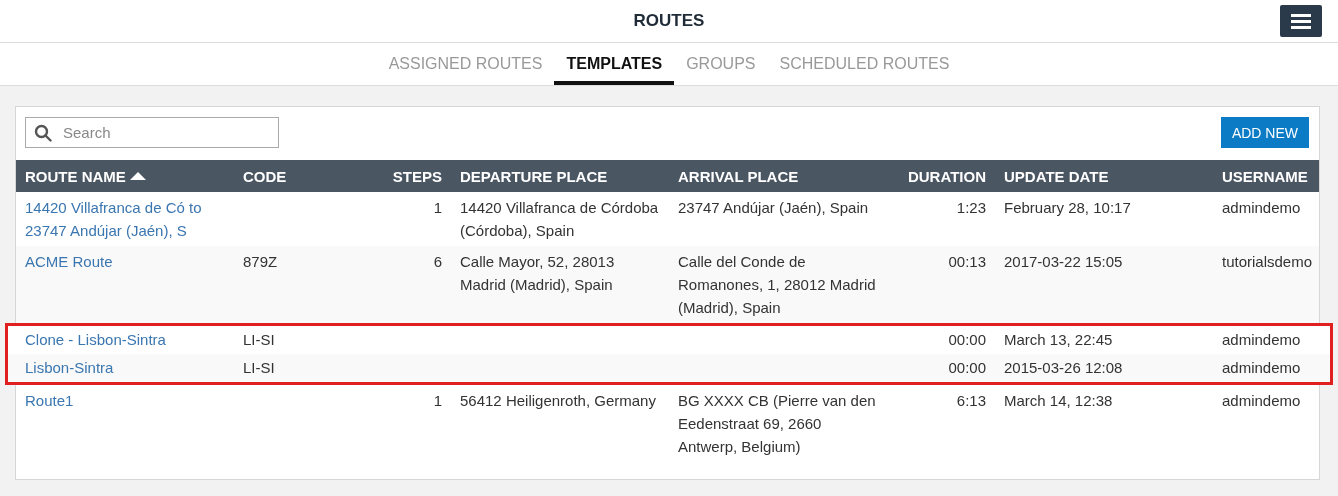 This screenshot has height=496, width=1338. What do you see at coordinates (260, 261) in the screenshot?
I see `table-cell: 879Z` at bounding box center [260, 261].